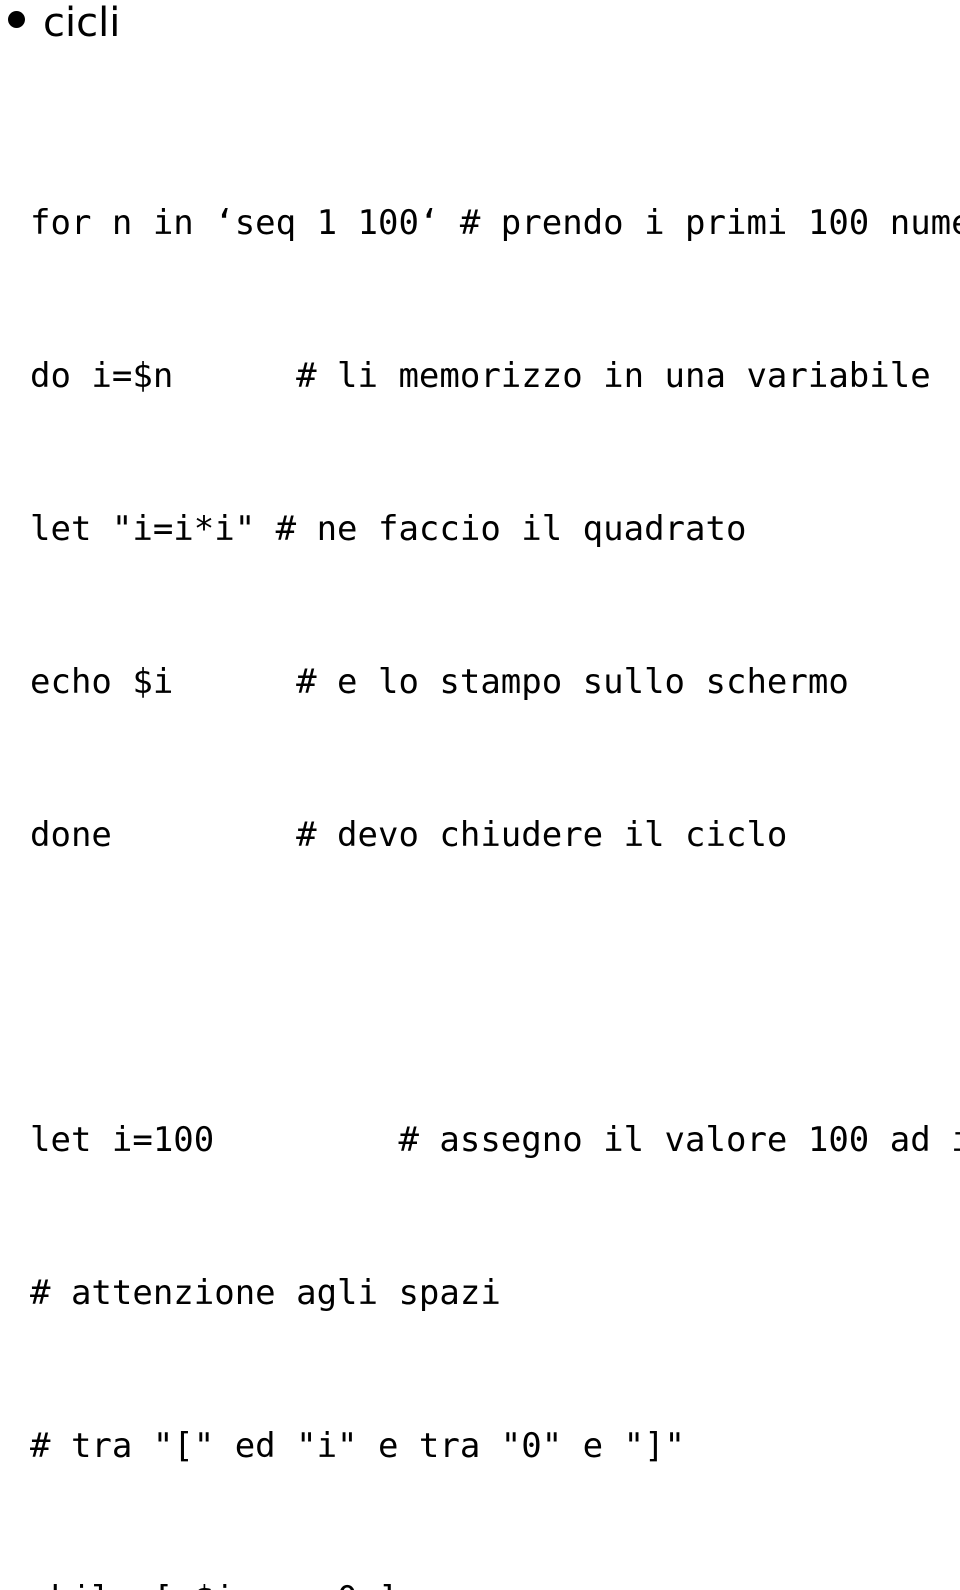  Describe the element at coordinates (495, 988) in the screenshot. I see `code-block-separator` at that location.